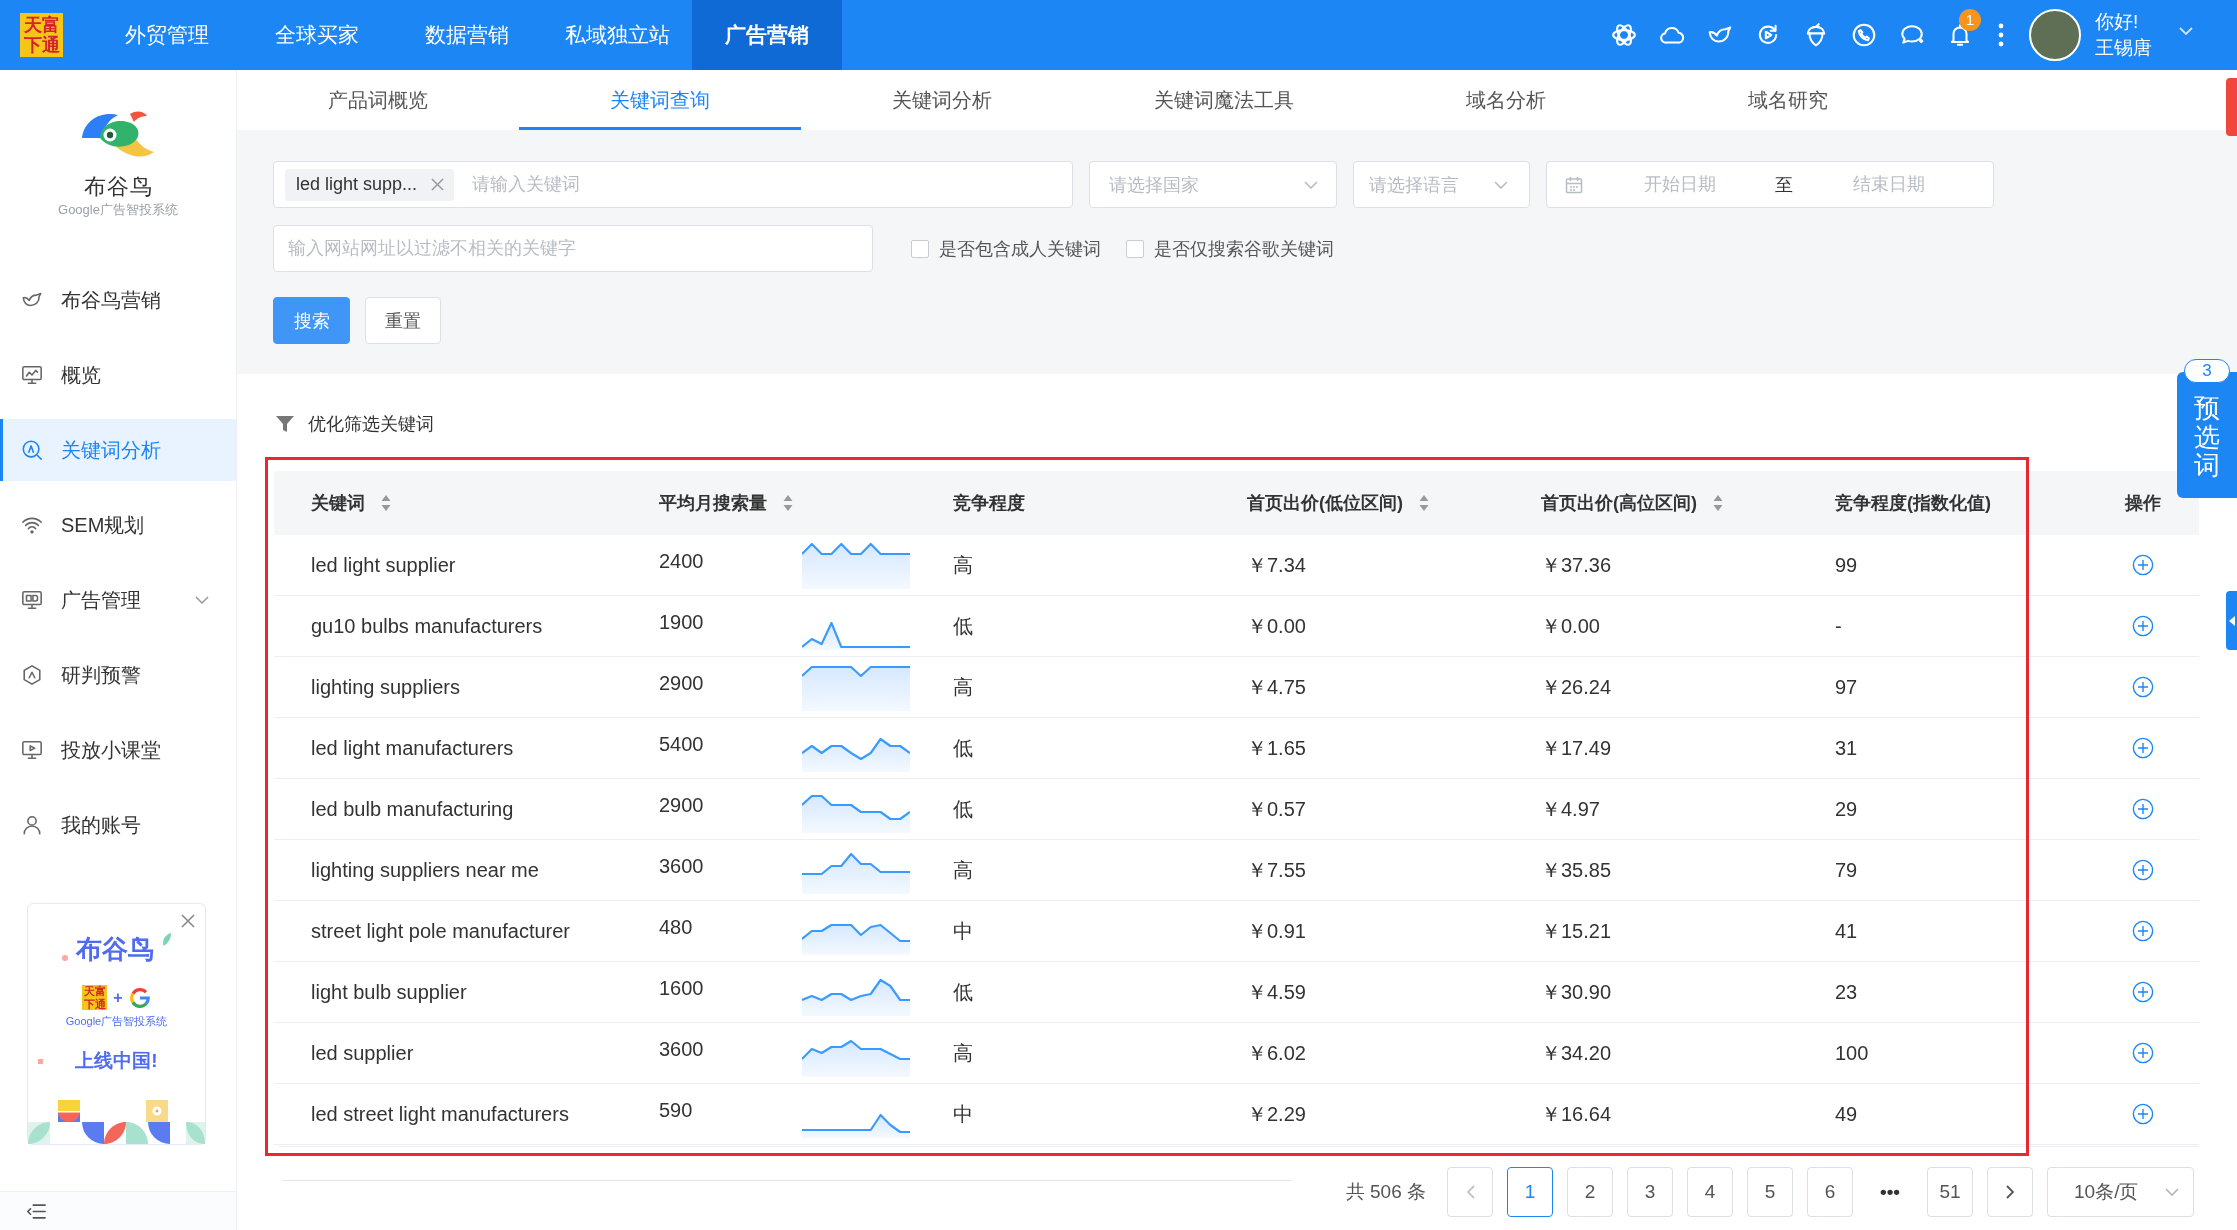 The height and width of the screenshot is (1230, 2237). What do you see at coordinates (1770, 1192) in the screenshot?
I see `page-button: 5` at bounding box center [1770, 1192].